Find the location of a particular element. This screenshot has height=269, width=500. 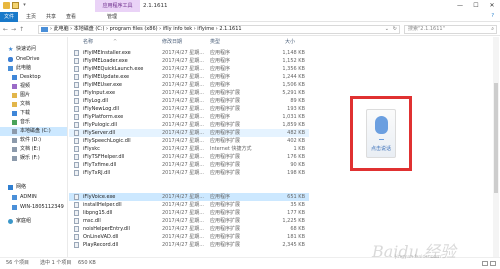

chevron-down-icon: ⌄ is located at coordinates (387, 29).